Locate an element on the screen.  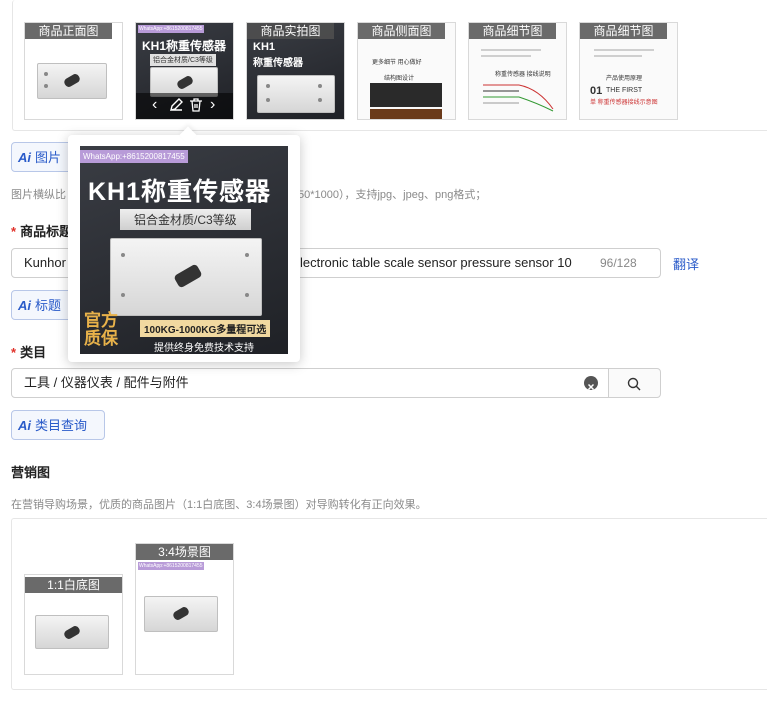
thumbnail-front: 商品正面图 is located at coordinates (73, 71).